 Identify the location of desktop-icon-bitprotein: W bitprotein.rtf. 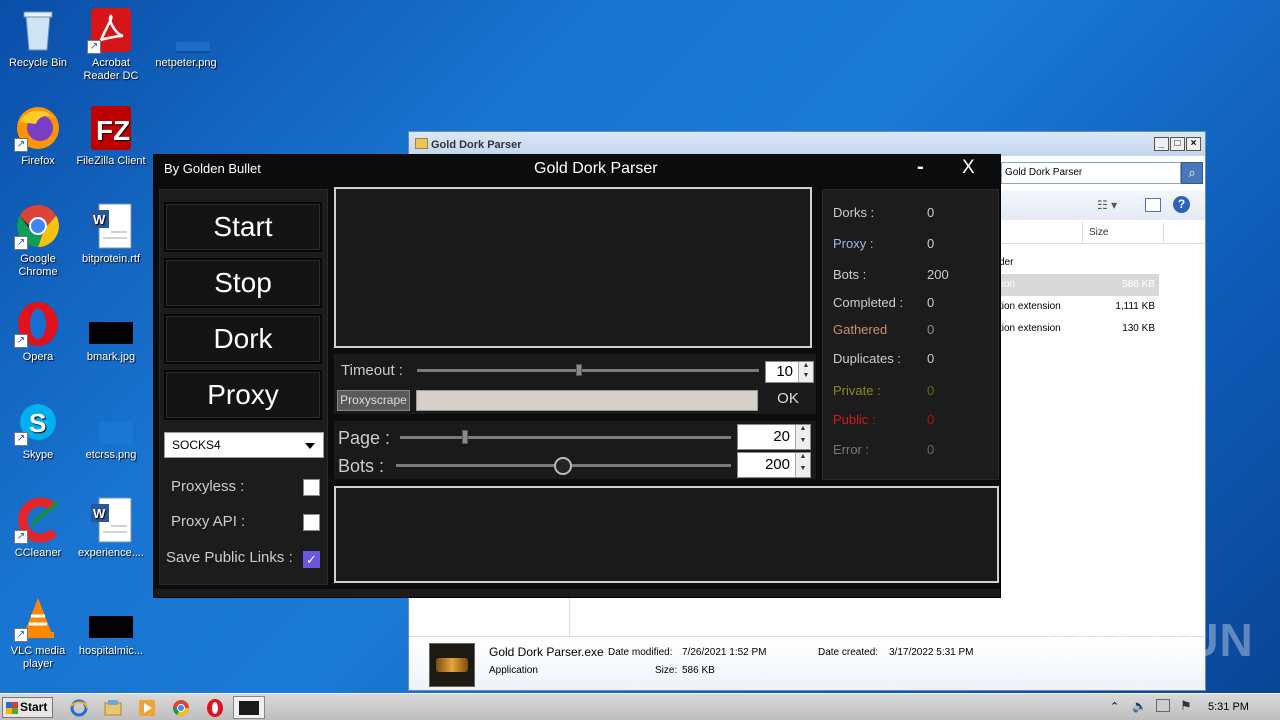
(111, 234).